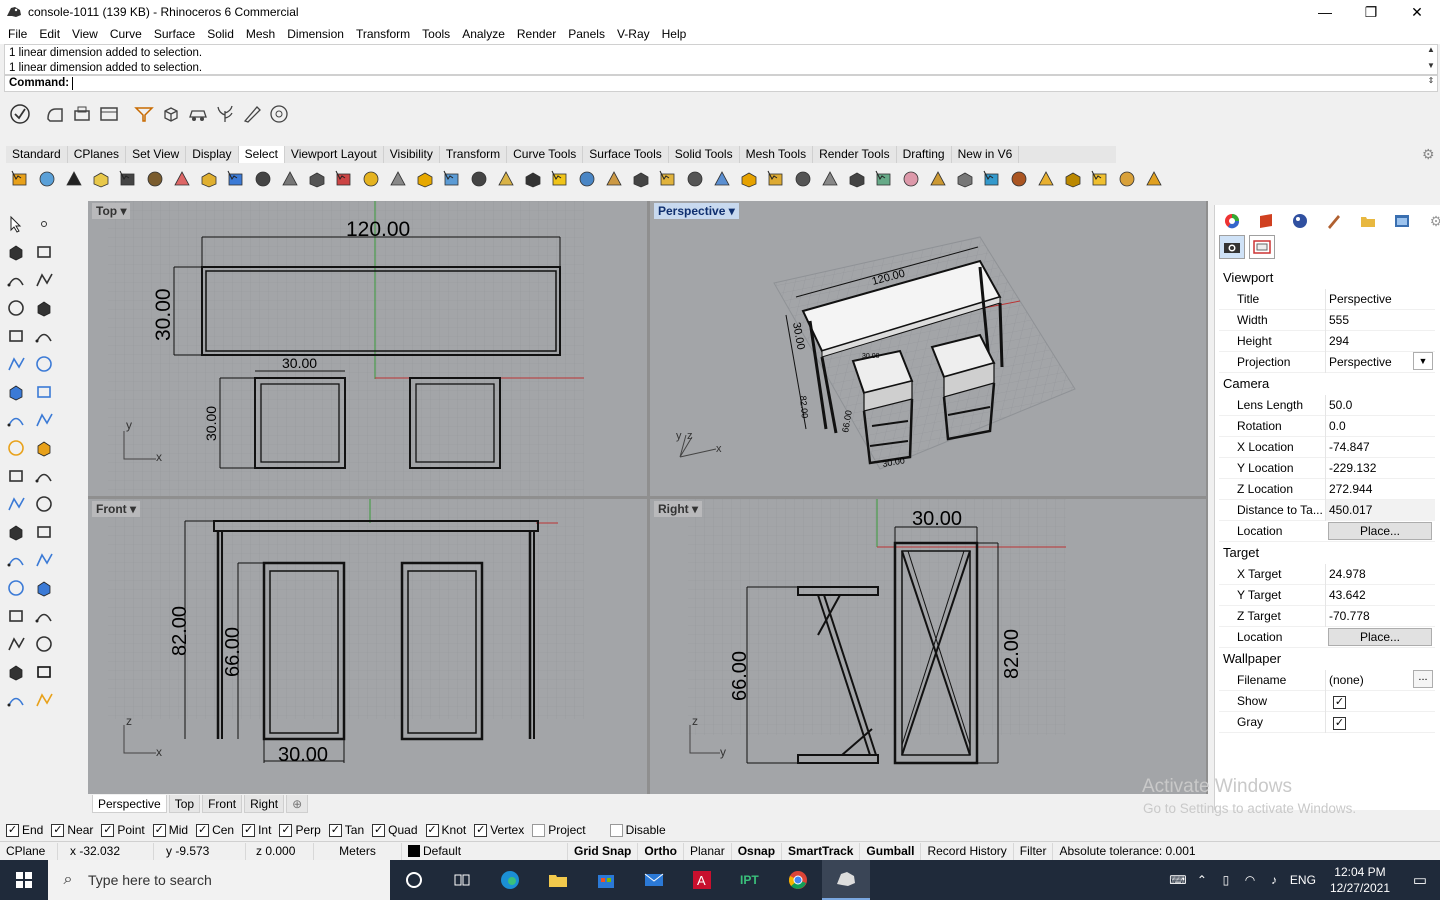 The height and width of the screenshot is (900, 1440). I want to click on gray-checkbox: ✓, so click(1339, 723).